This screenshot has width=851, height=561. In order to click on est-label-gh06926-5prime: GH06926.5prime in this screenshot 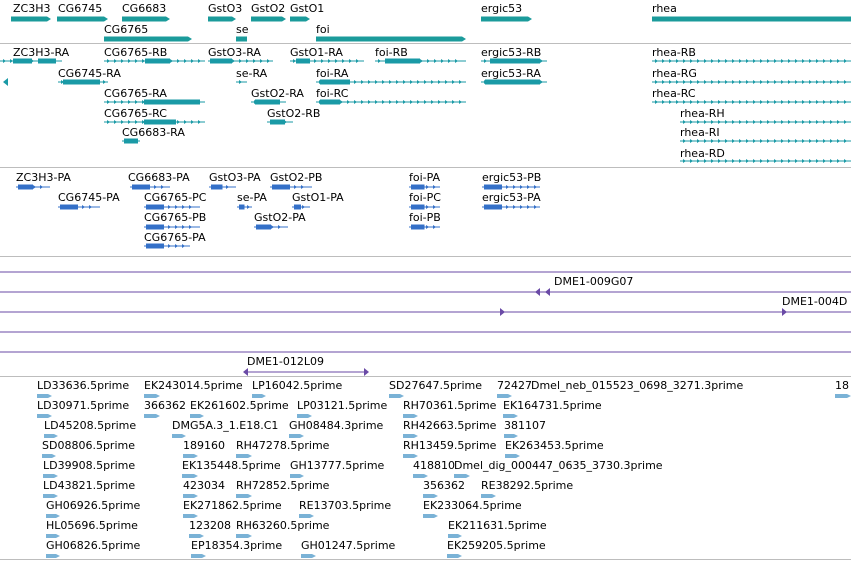, I will do `click(93, 505)`.